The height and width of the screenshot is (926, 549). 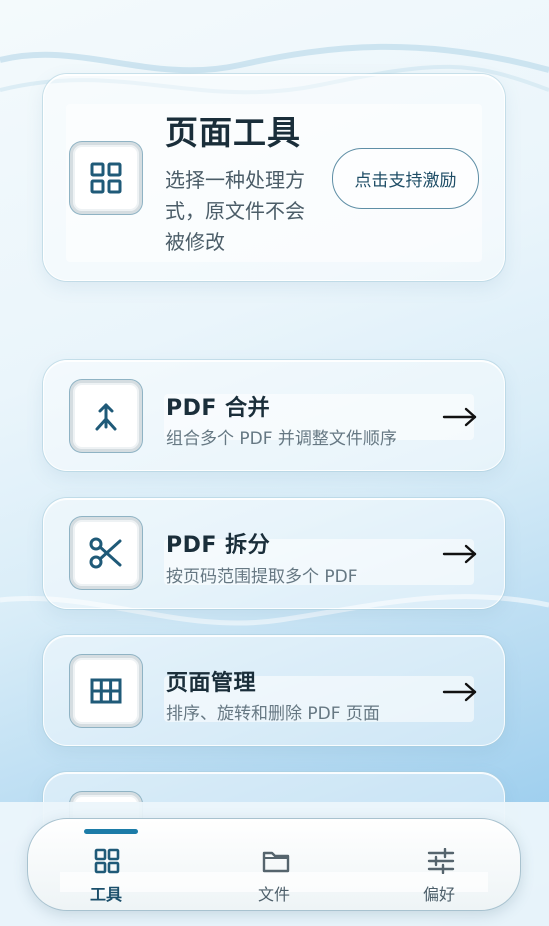 I want to click on table-grid-icon, so click(x=106, y=691).